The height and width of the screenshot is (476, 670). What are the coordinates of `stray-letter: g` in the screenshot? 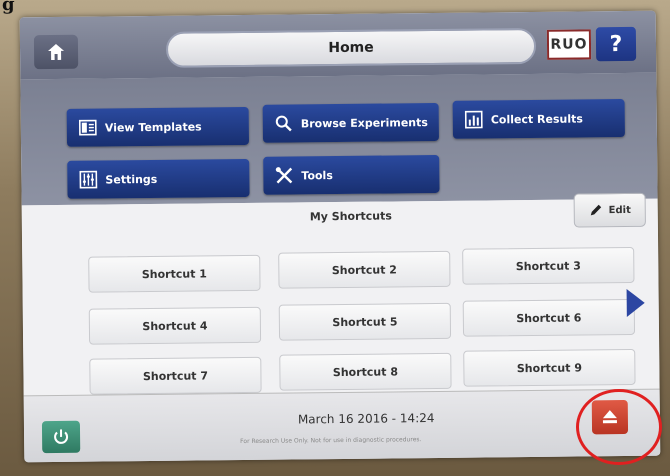 It's located at (8, 7).